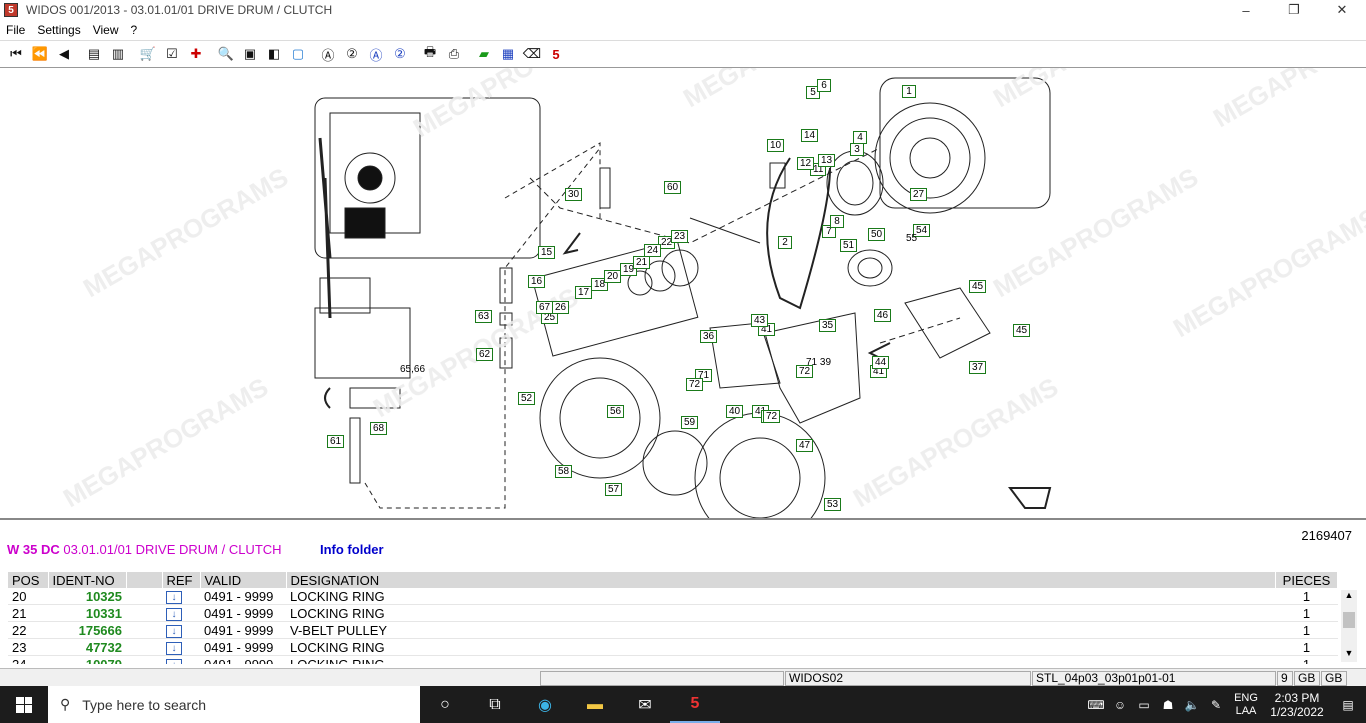 The width and height of the screenshot is (1366, 723). I want to click on table-row: 20 10325 ↓ 0491 - 9999 LOCKING RING 1, so click(673, 596).